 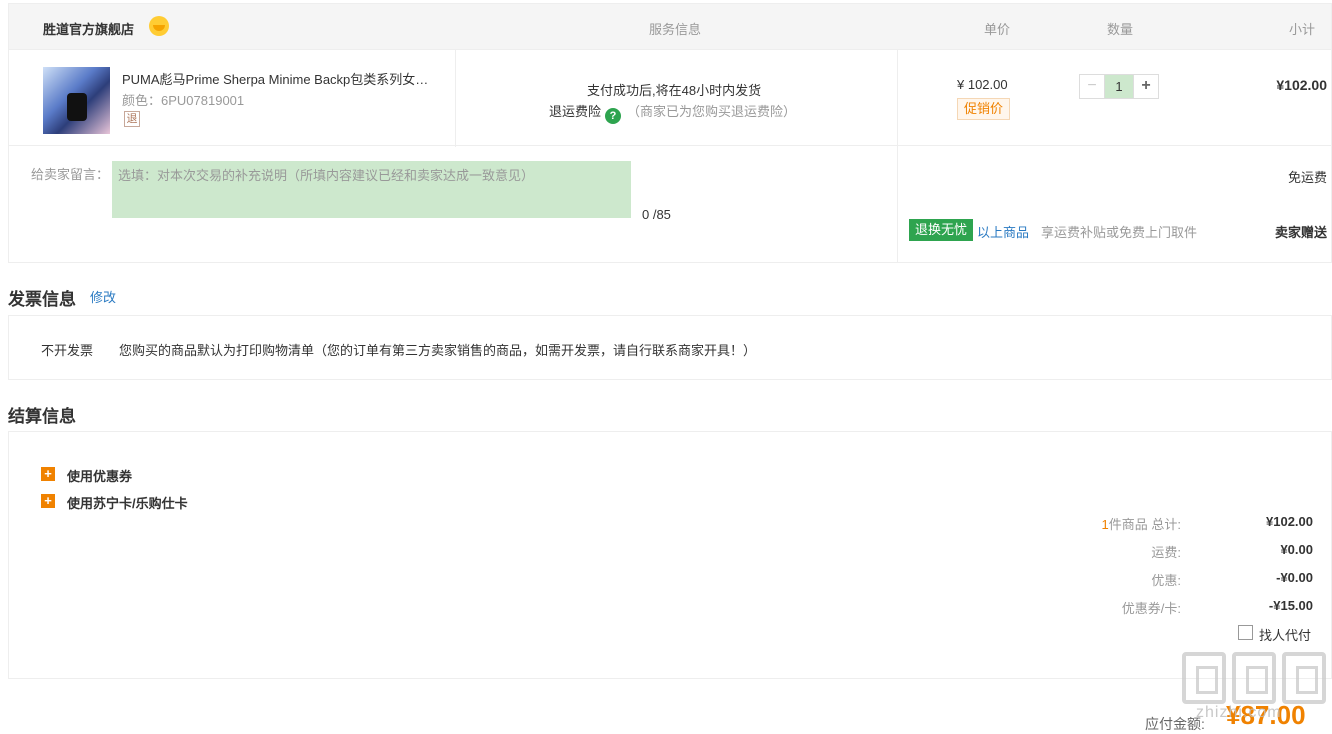 I want to click on cart-header: 胜道官方旗舰店 服务信息 单价 数量 小计, so click(x=670, y=26).